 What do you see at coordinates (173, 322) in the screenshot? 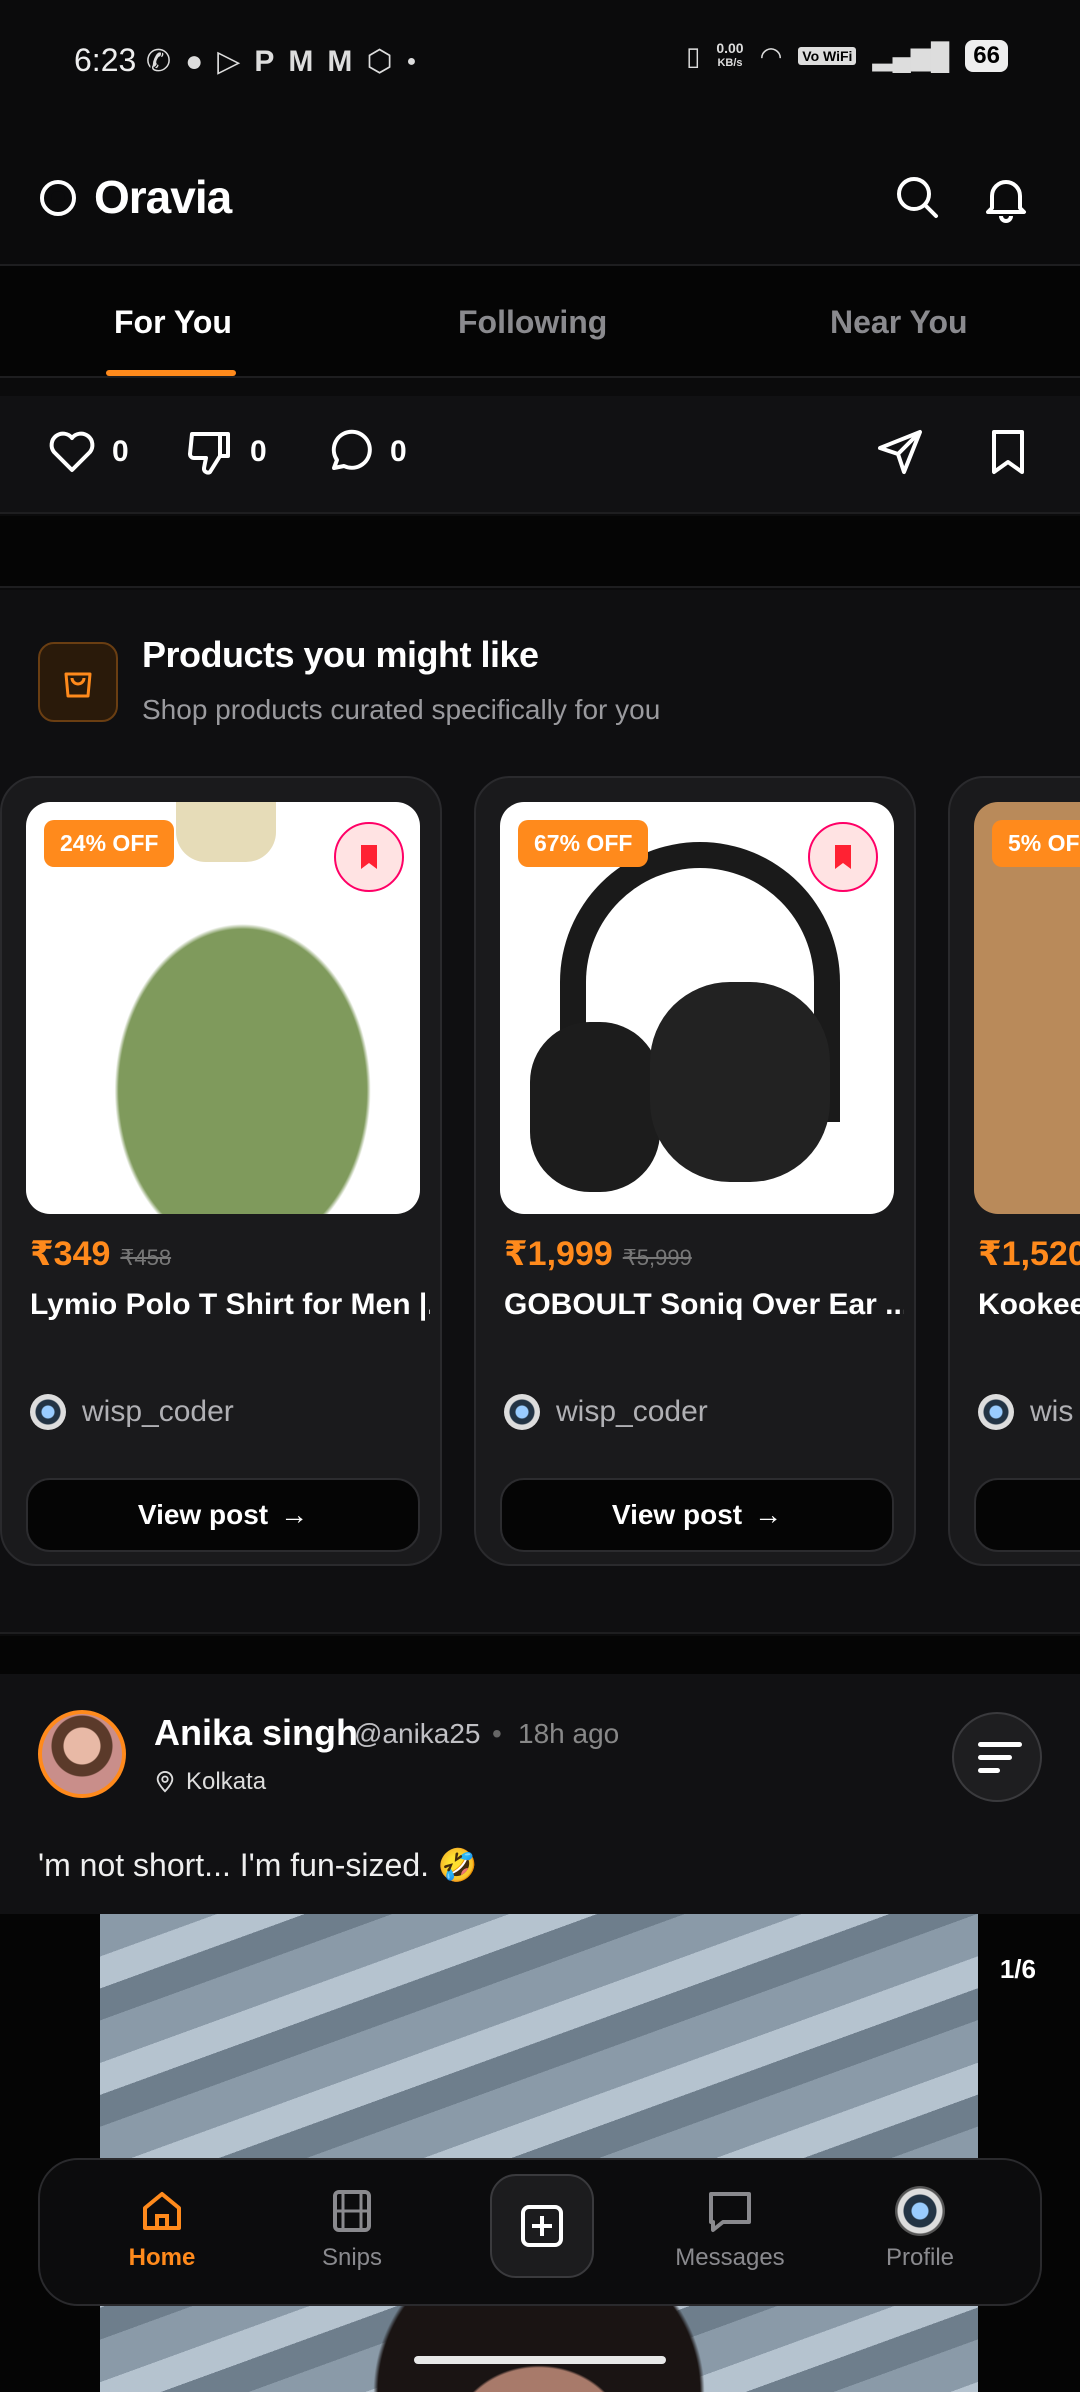
I see `tab-for-you: For You` at bounding box center [173, 322].